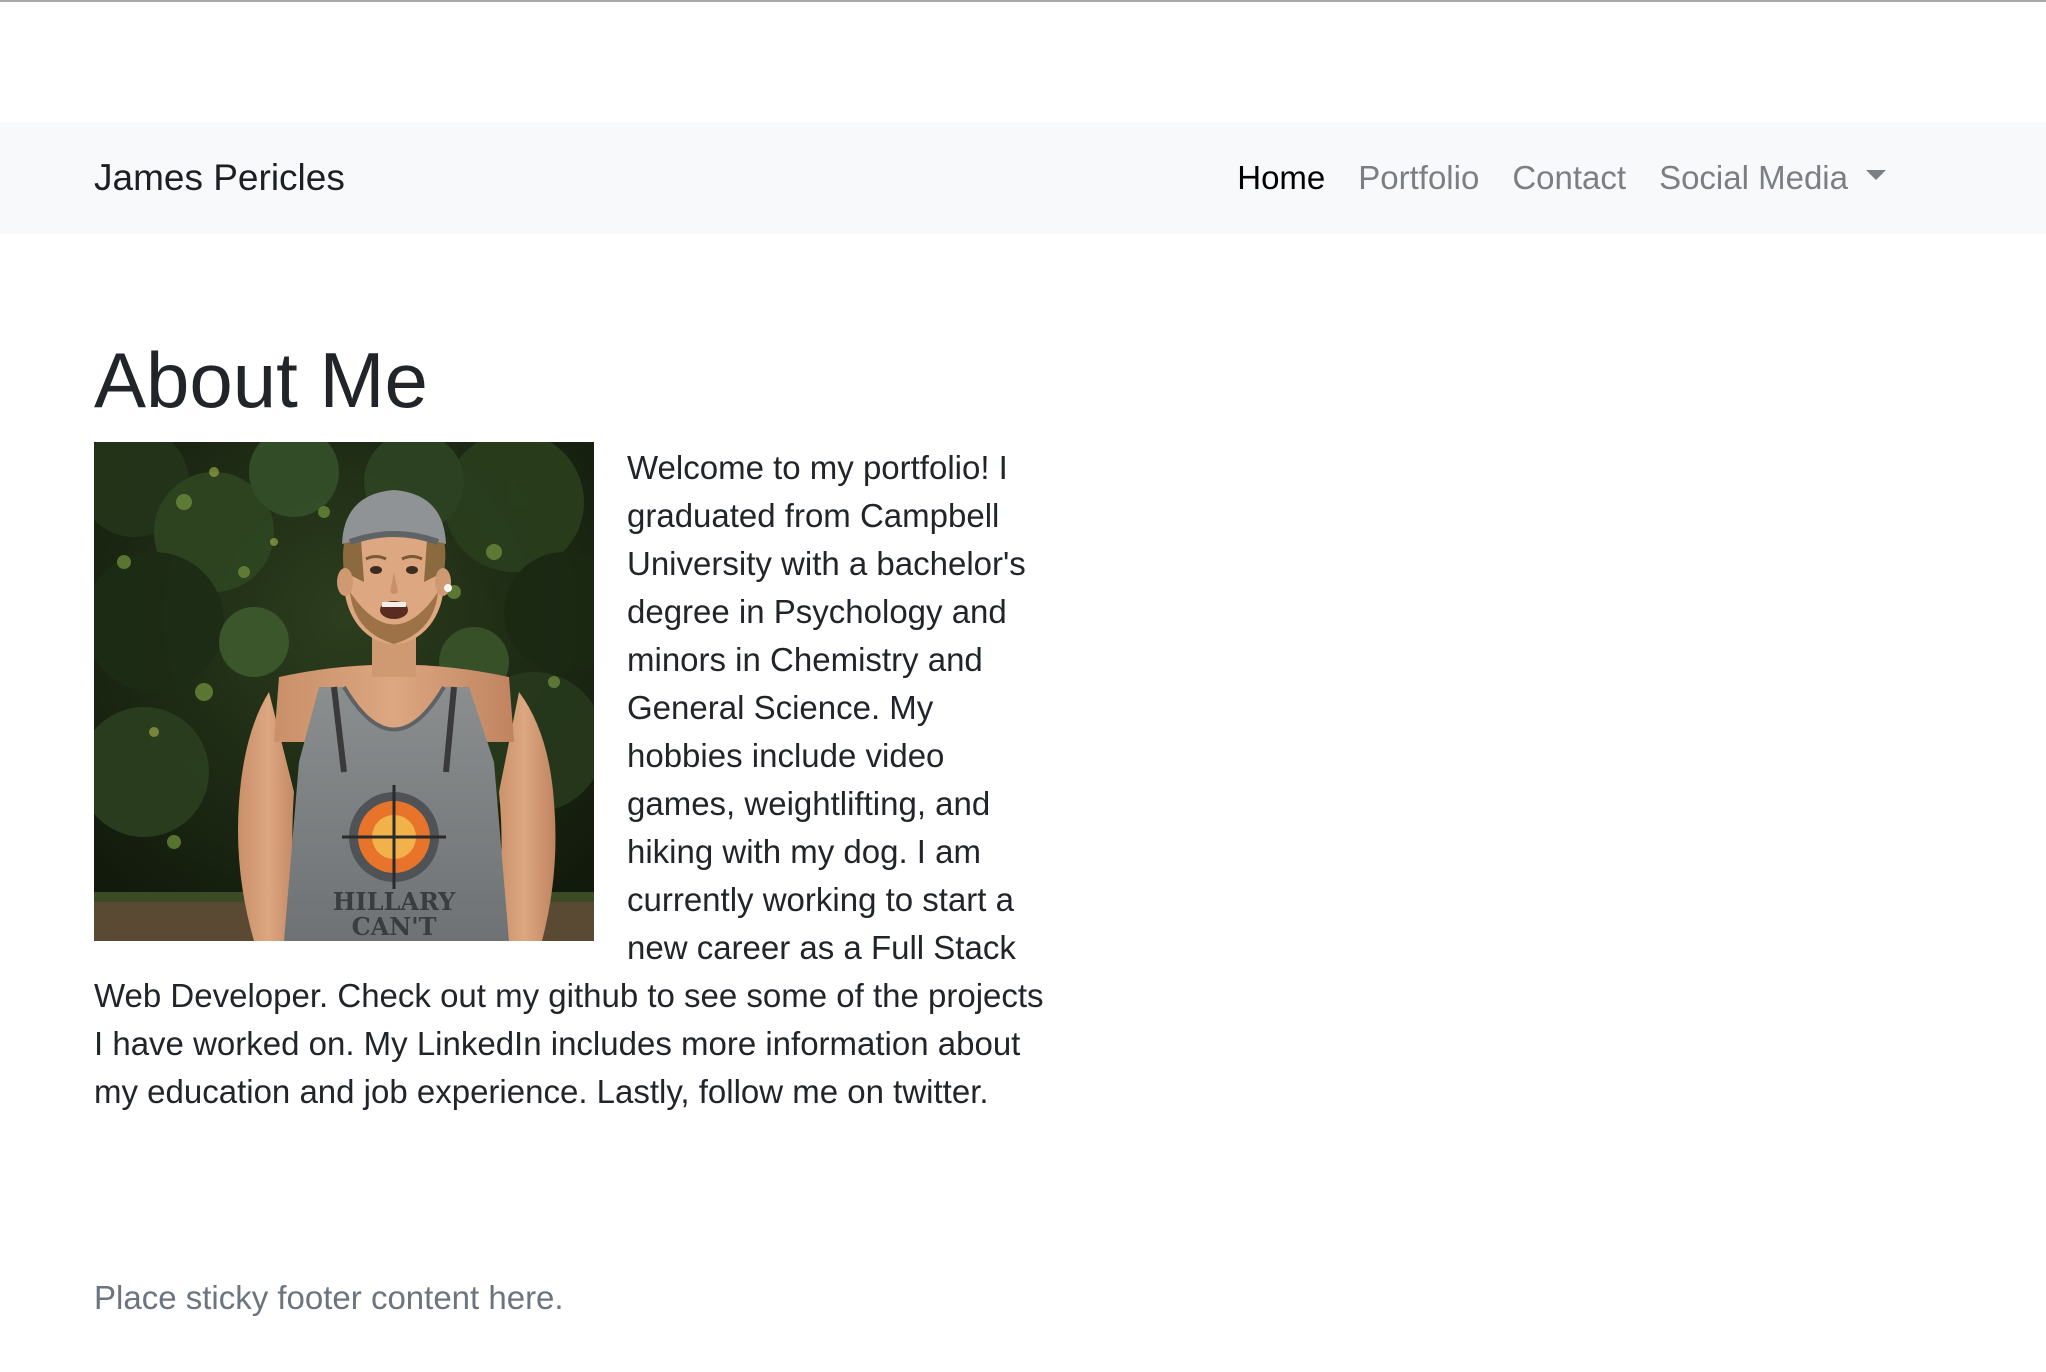  What do you see at coordinates (1753, 177) in the screenshot?
I see `nav-dropdown-label: Social Media` at bounding box center [1753, 177].